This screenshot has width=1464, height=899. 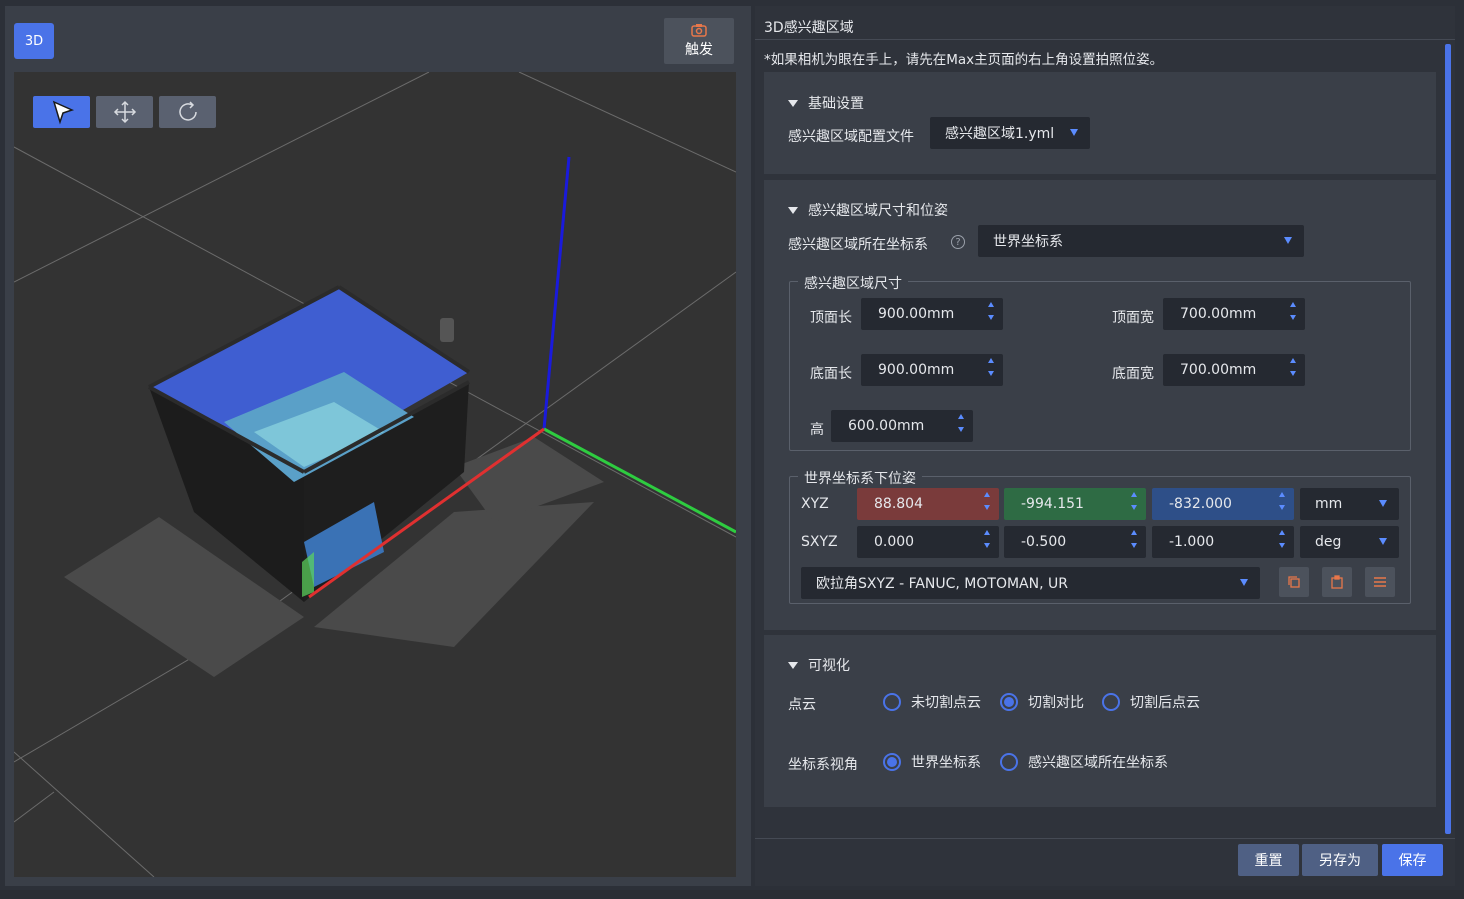 What do you see at coordinates (1056, 703) in the screenshot?
I see `radio-label: 切割对比` at bounding box center [1056, 703].